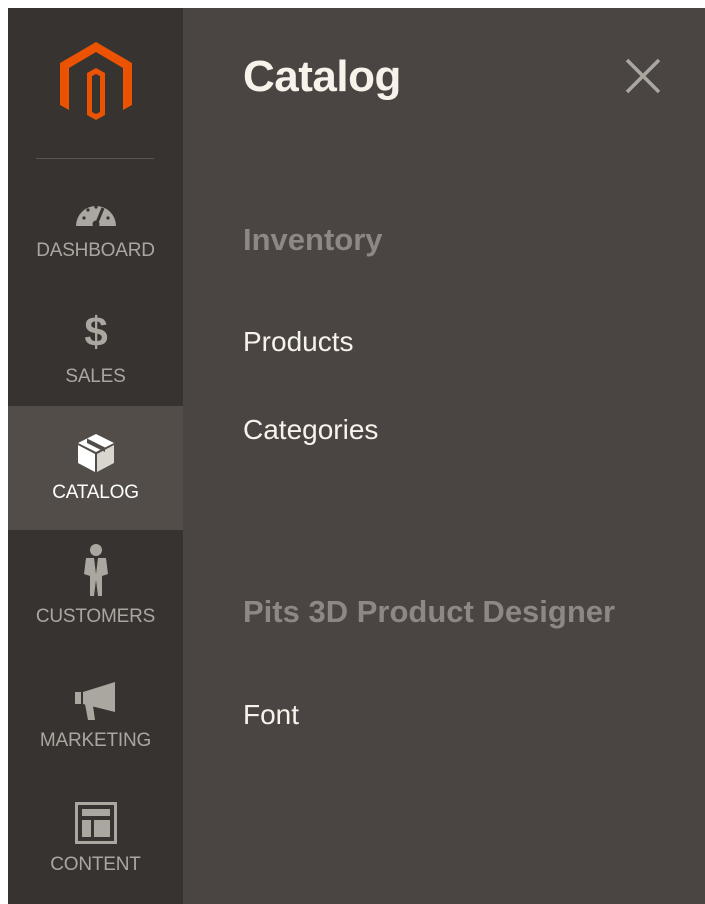 This screenshot has width=705, height=904. I want to click on box-icon, so click(95, 453).